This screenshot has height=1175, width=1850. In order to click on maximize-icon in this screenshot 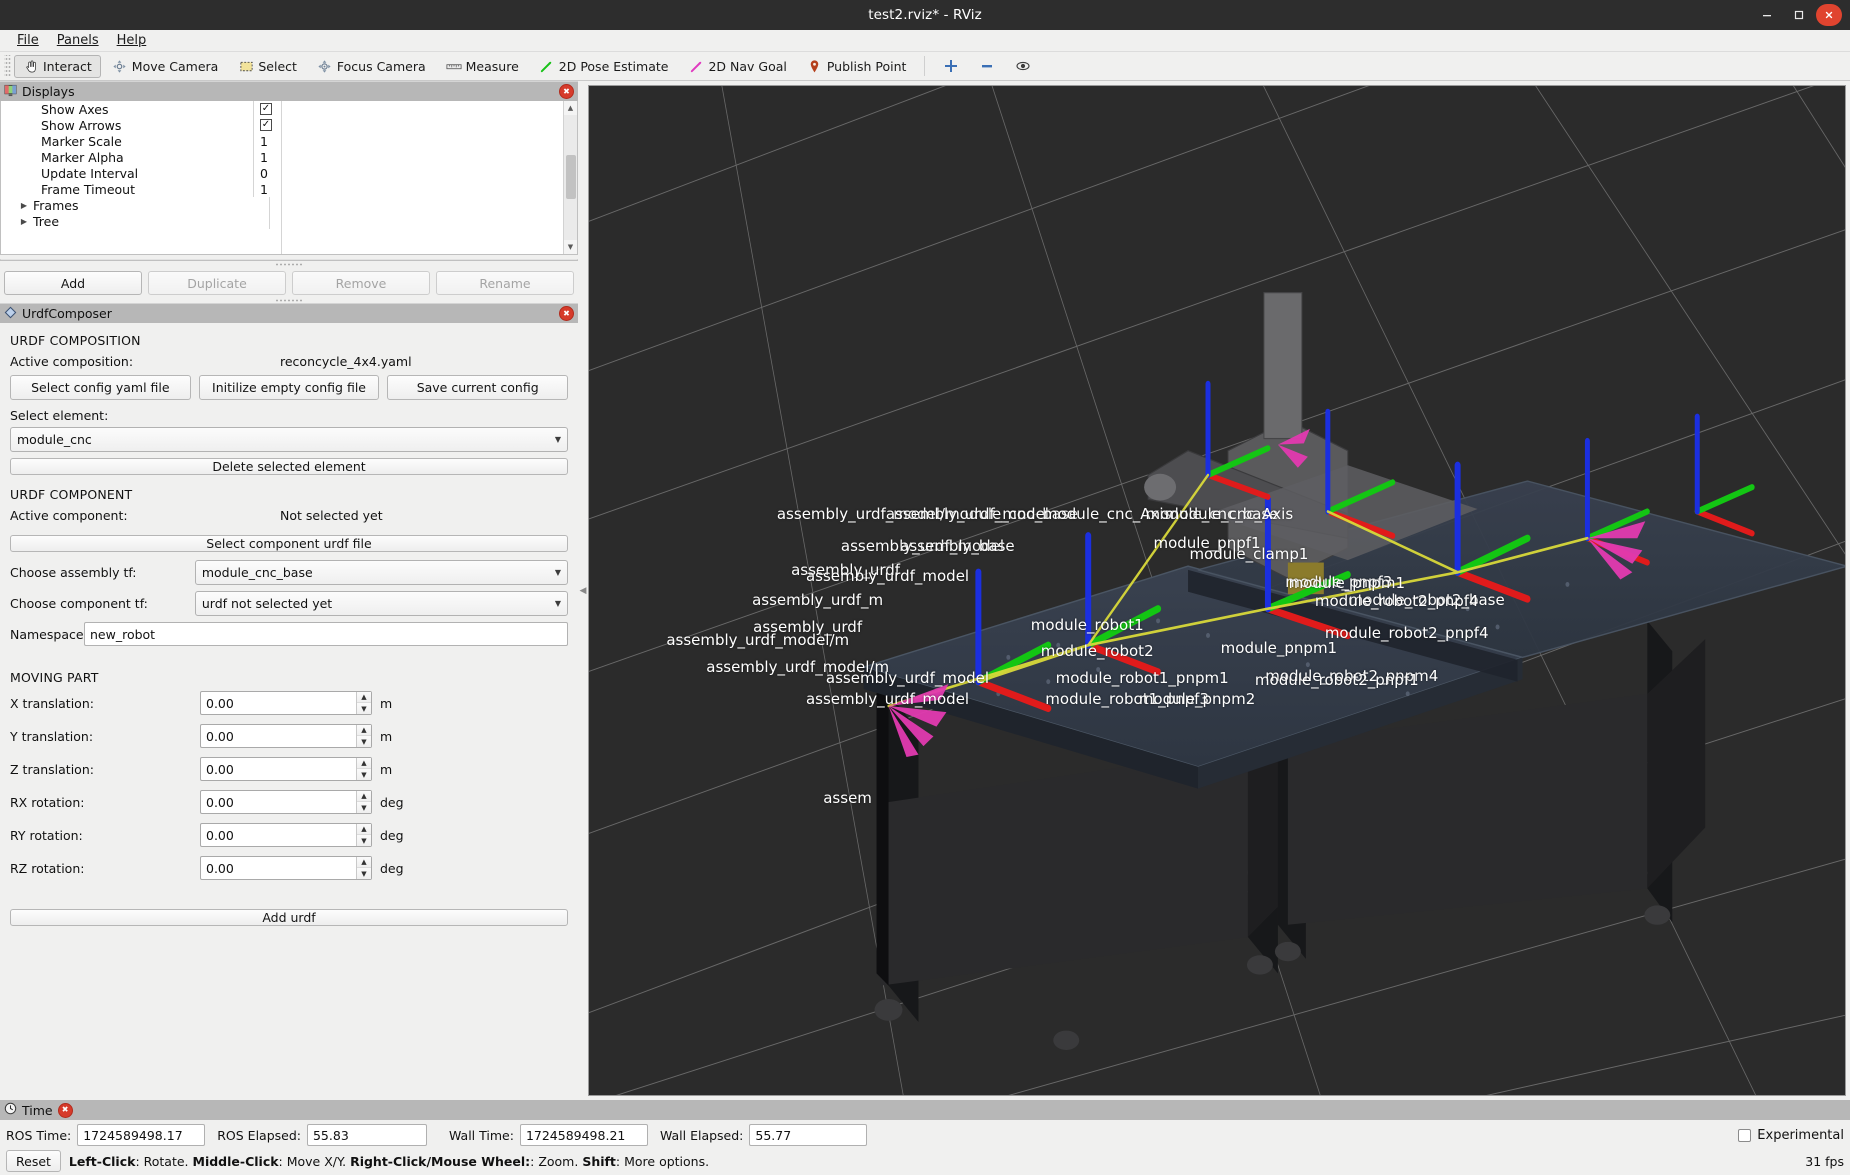, I will do `click(1799, 15)`.